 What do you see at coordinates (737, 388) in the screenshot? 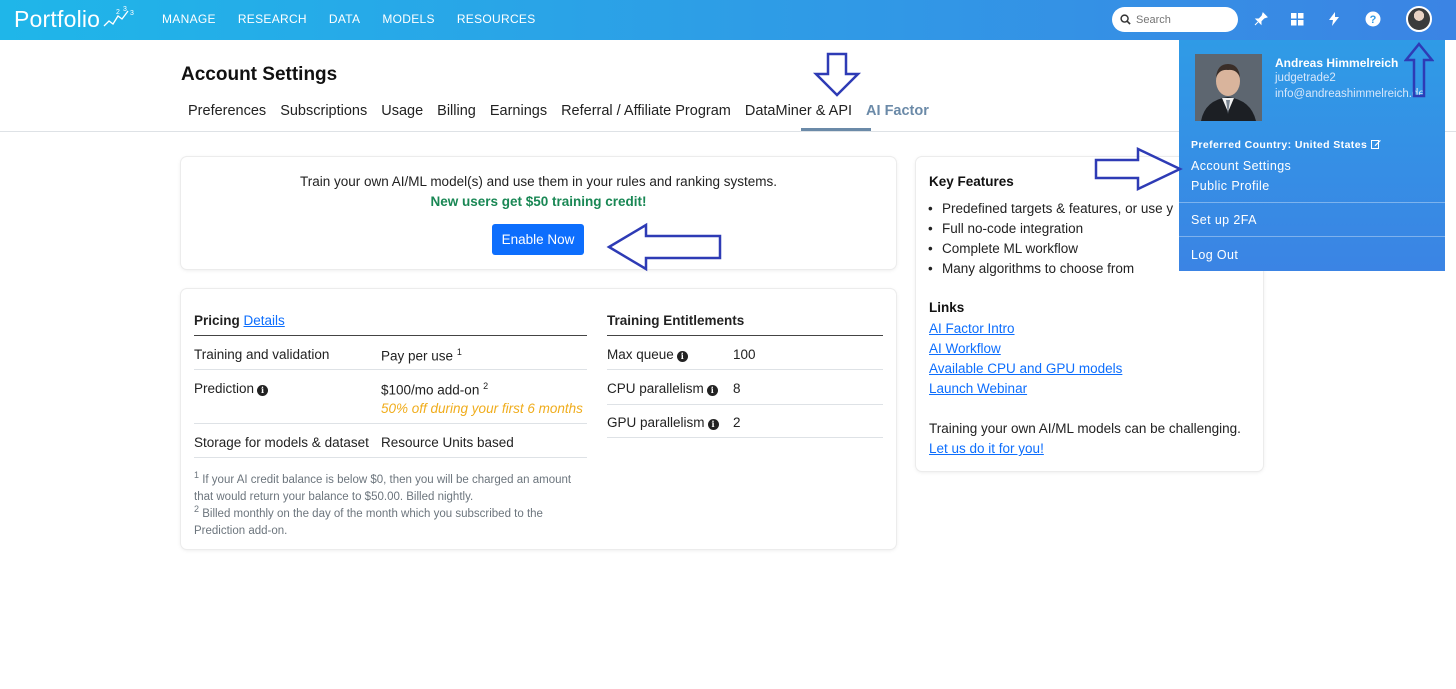
I see `entitlement-value: 8` at bounding box center [737, 388].